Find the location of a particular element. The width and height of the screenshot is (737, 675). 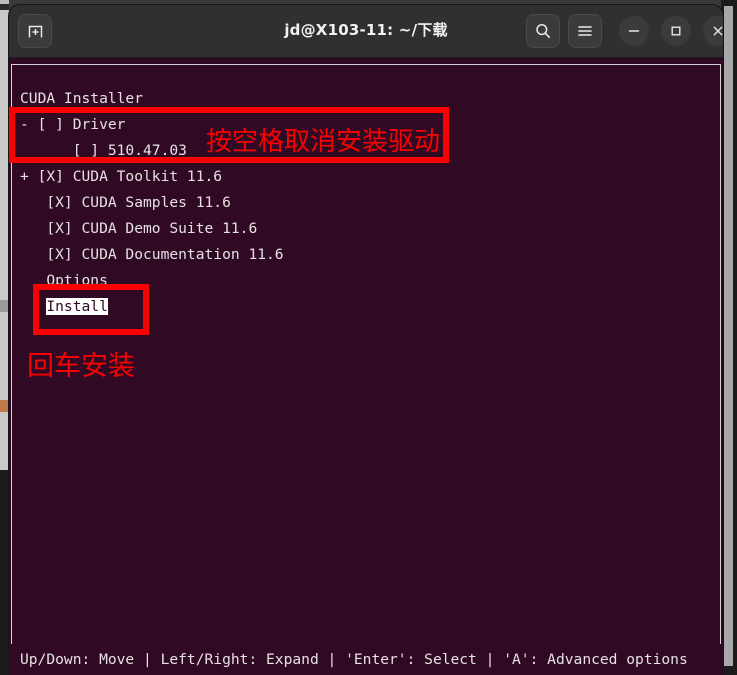

search-button is located at coordinates (543, 31).